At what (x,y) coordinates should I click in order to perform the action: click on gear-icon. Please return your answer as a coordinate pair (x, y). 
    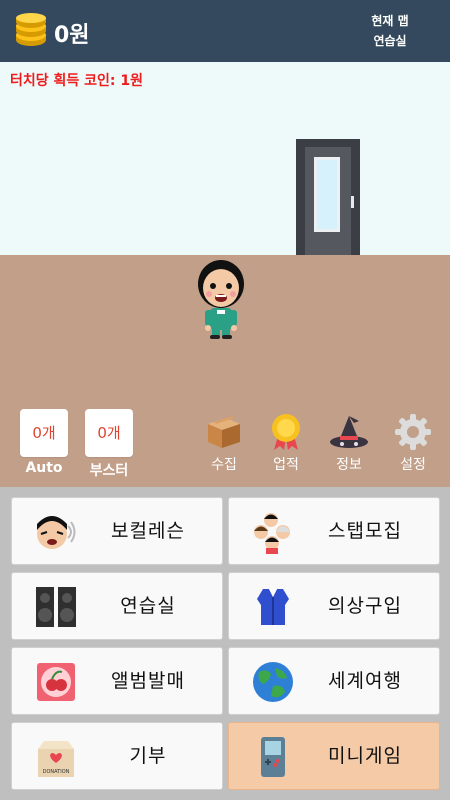
    Looking at the image, I should click on (413, 432).